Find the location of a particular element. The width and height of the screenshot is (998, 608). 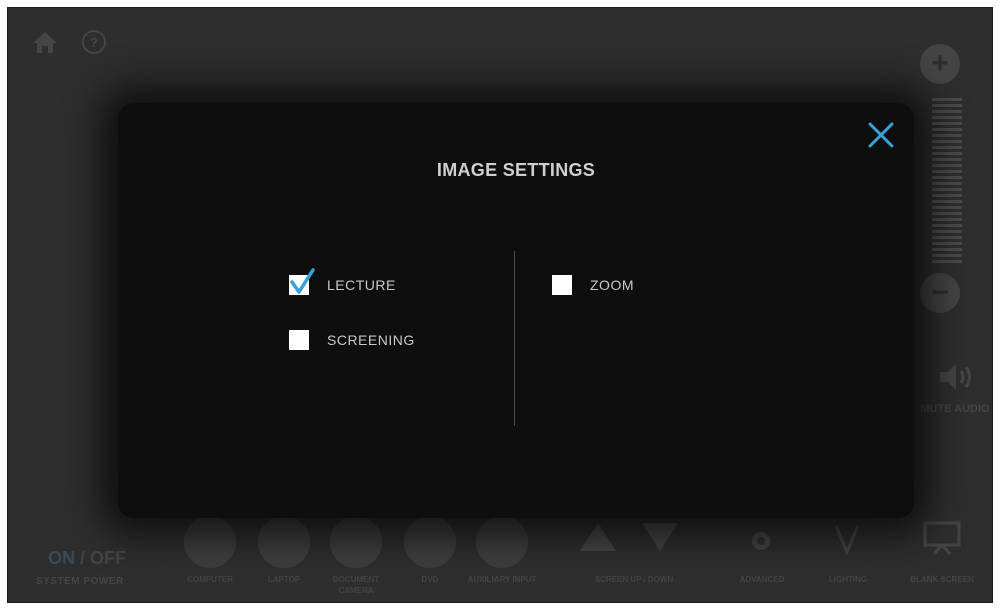

speaker-icon is located at coordinates (963, 378).